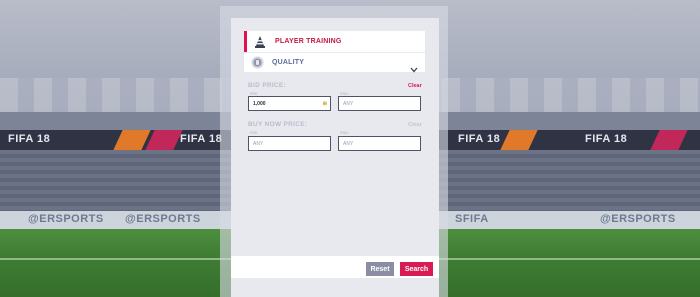 The image size is (700, 297). I want to click on buy-now-min-input: ANY, so click(289, 143).